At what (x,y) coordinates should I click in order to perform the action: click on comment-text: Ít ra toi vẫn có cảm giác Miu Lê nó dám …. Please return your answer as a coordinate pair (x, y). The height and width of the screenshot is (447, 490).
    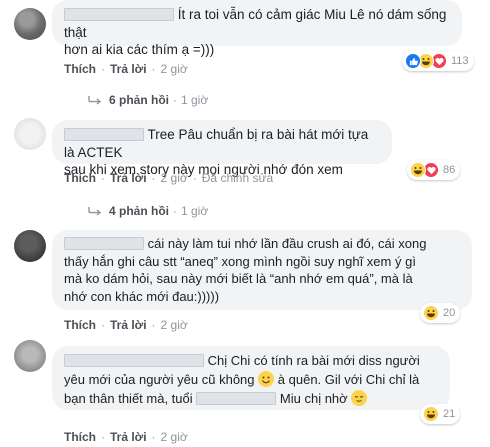
    Looking at the image, I should click on (255, 32).